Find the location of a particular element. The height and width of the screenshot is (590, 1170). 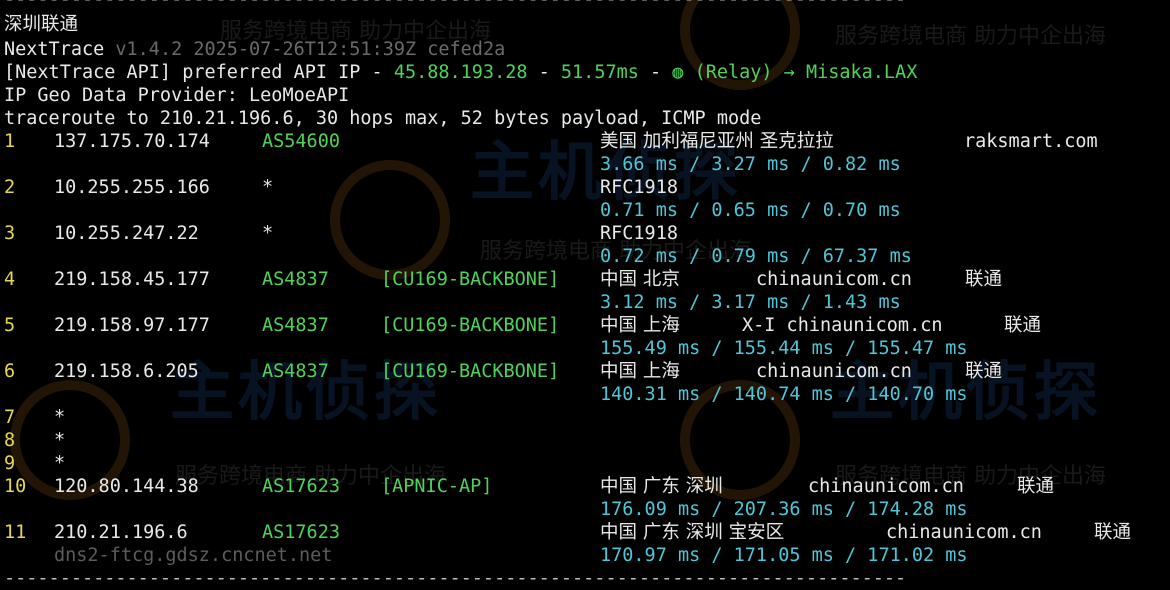

api-ip: 45.88.193.28 is located at coordinates (460, 72).